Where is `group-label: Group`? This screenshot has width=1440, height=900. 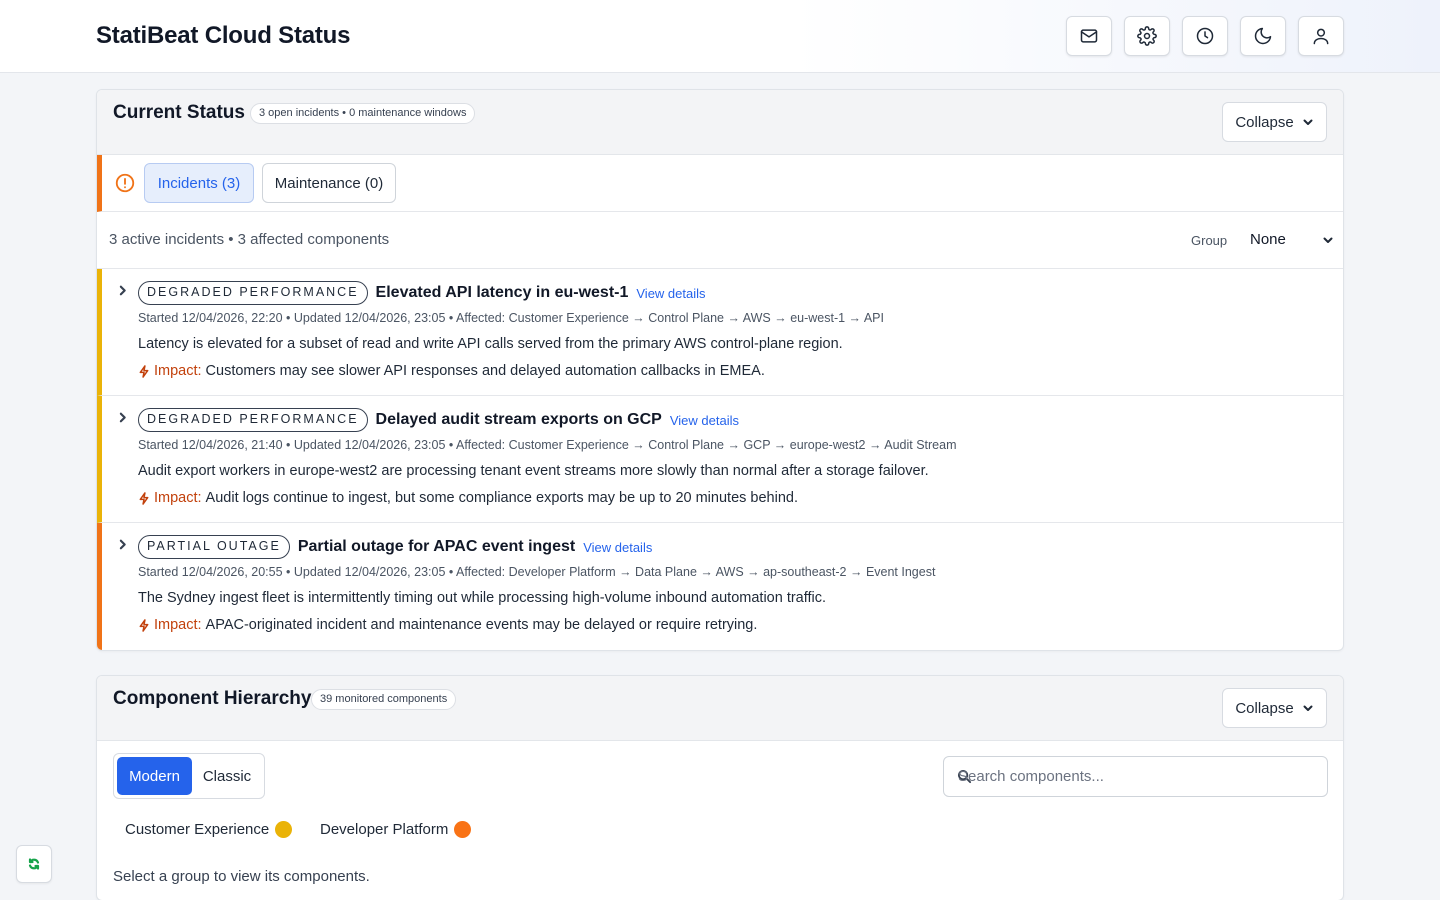
group-label: Group is located at coordinates (1209, 240).